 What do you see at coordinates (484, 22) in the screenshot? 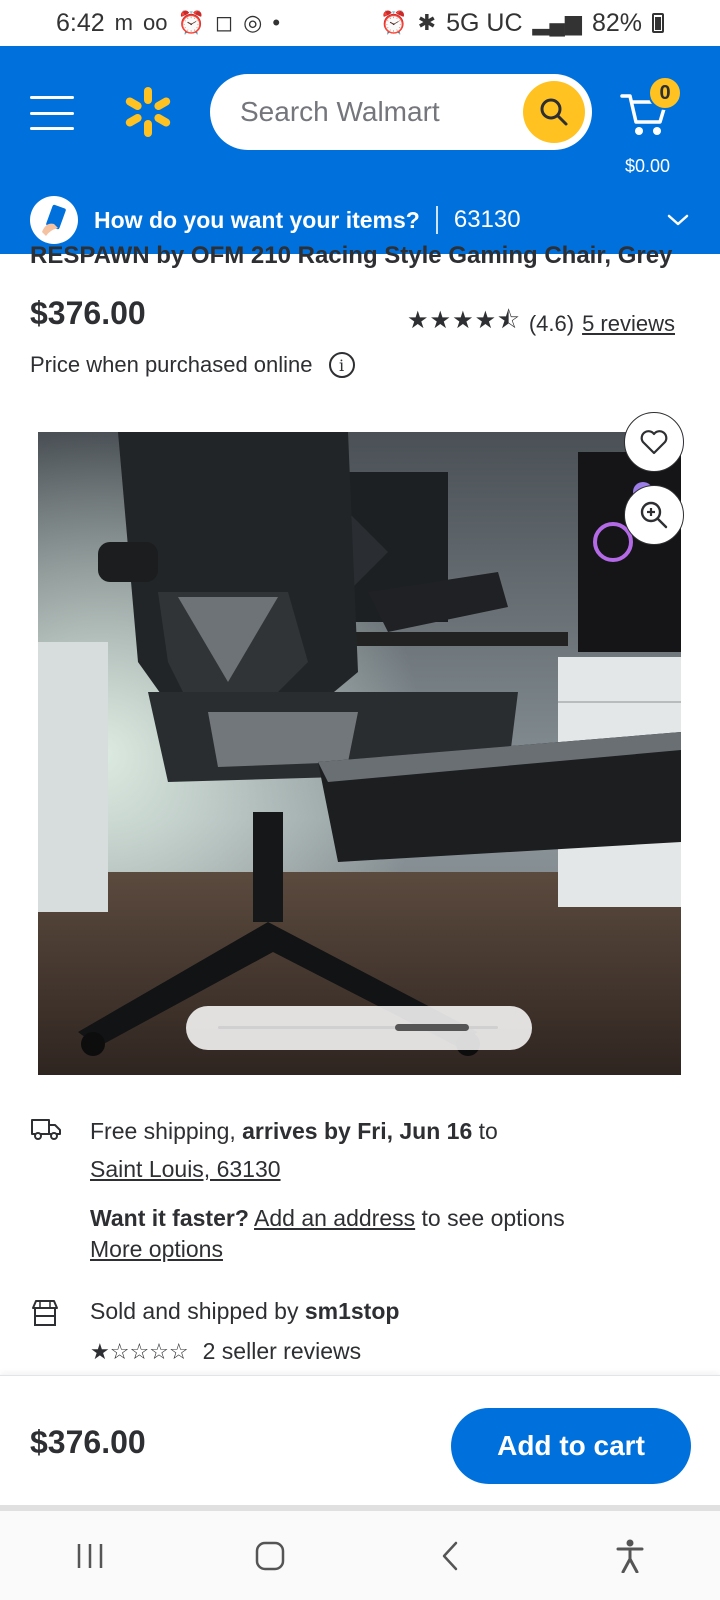
I see `network-label: 5G UC` at bounding box center [484, 22].